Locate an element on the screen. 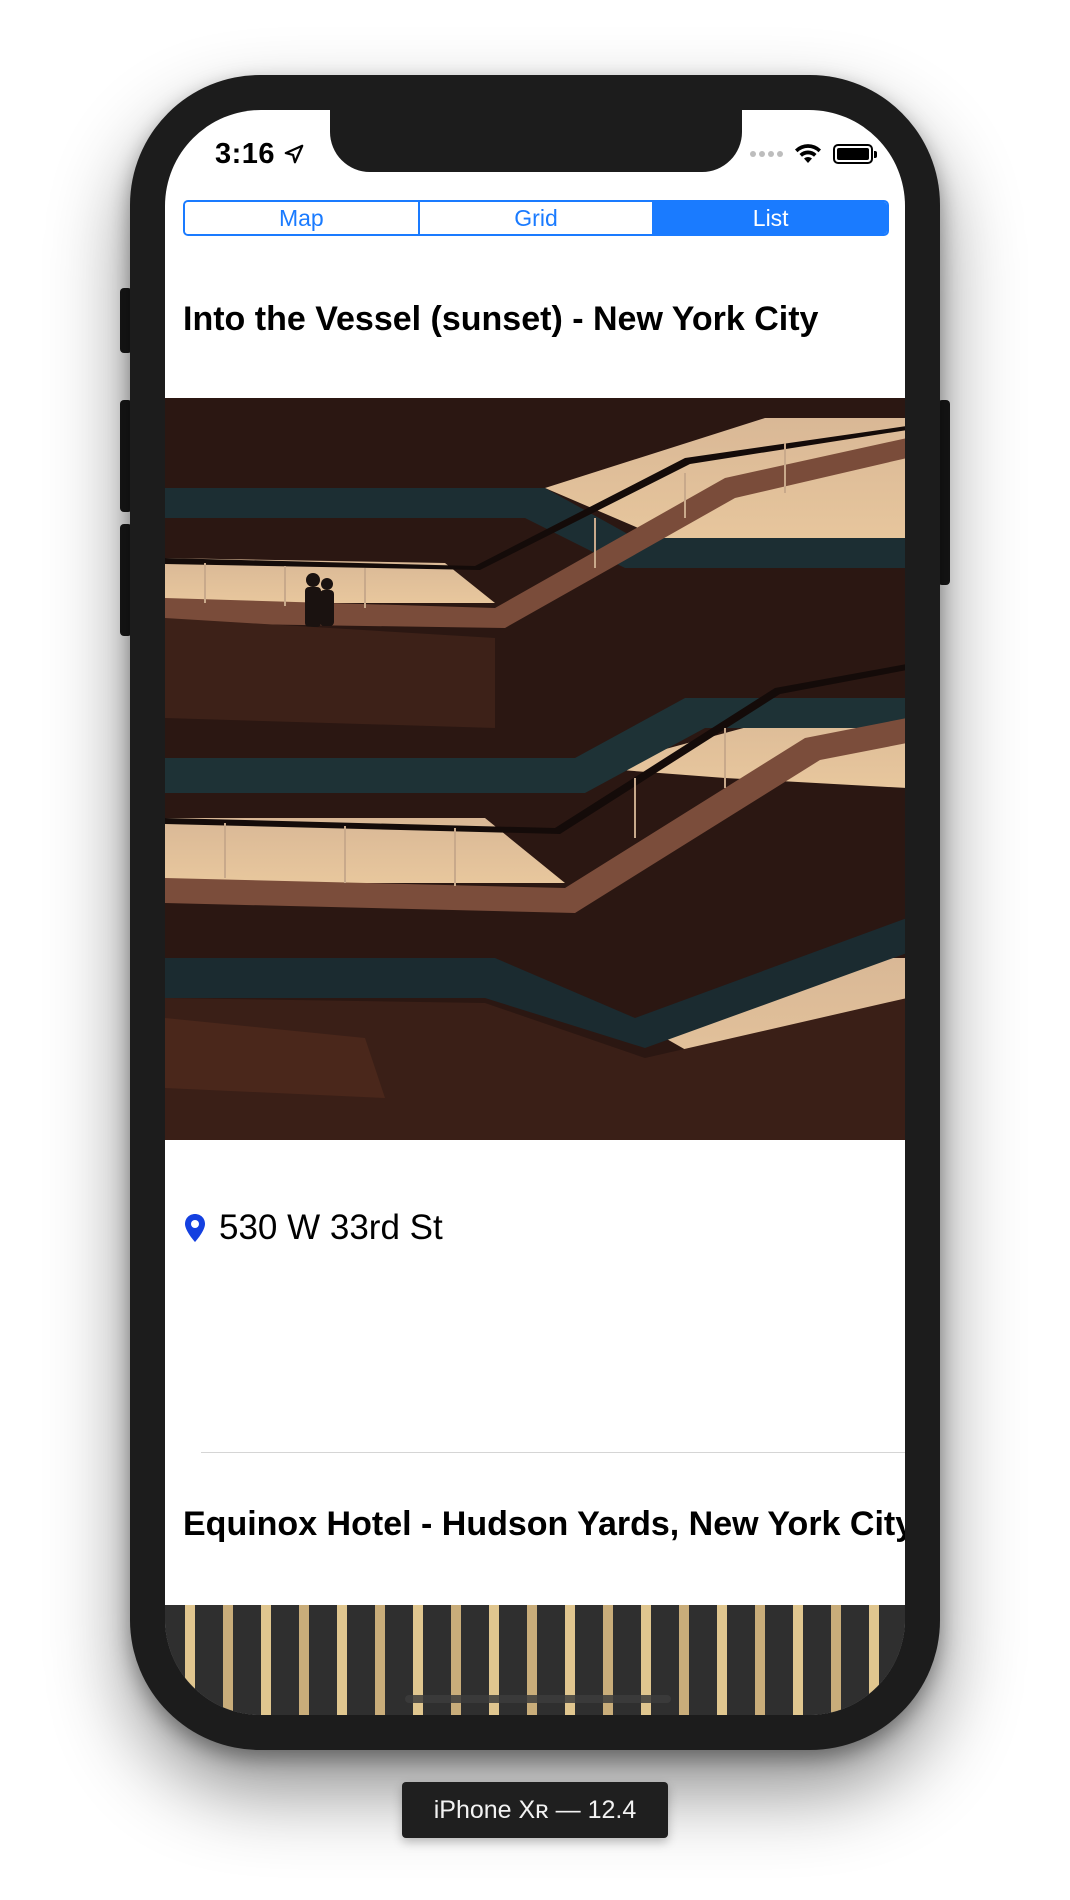  wifi-icon is located at coordinates (808, 153).